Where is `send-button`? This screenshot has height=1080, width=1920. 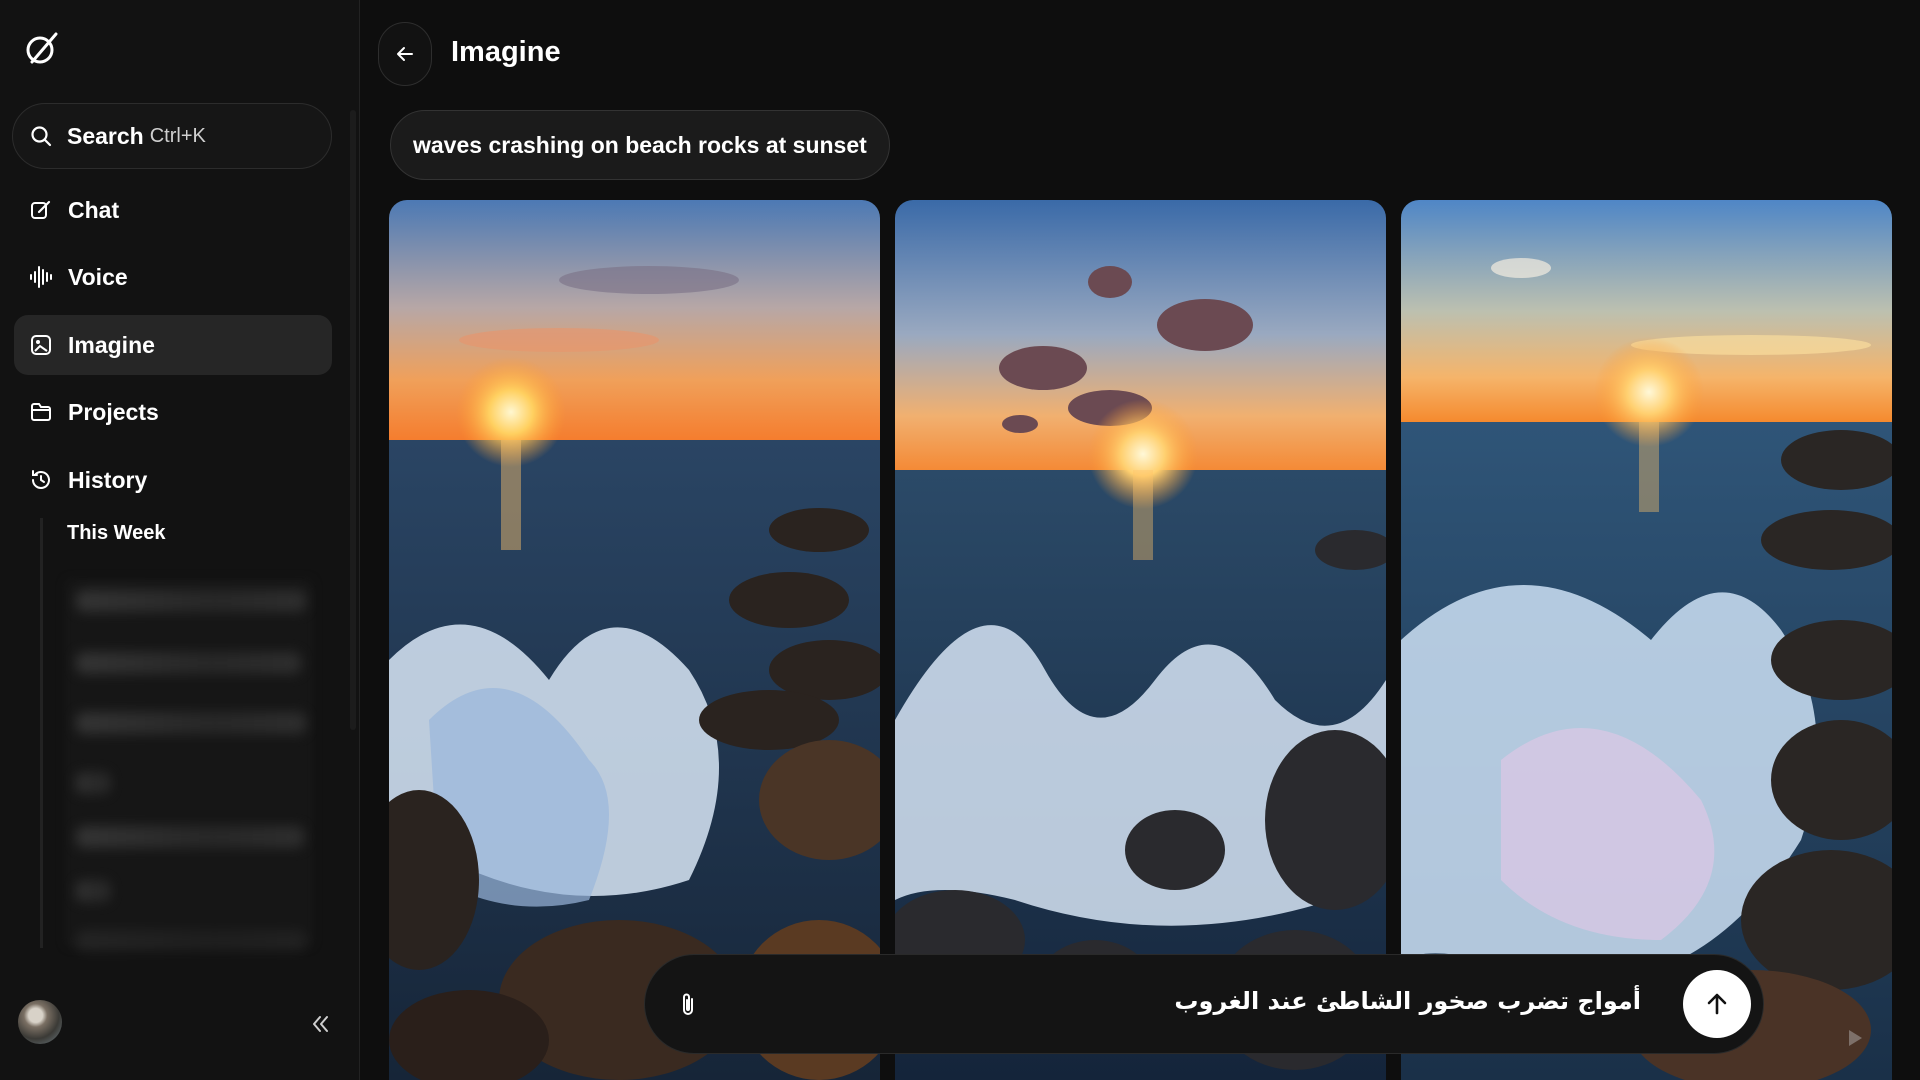 send-button is located at coordinates (1717, 1004).